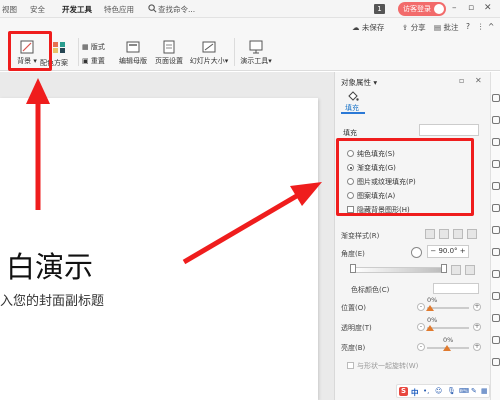 The width and height of the screenshot is (500, 400). Describe the element at coordinates (496, 98) in the screenshot. I see `rail-icon-select` at that location.